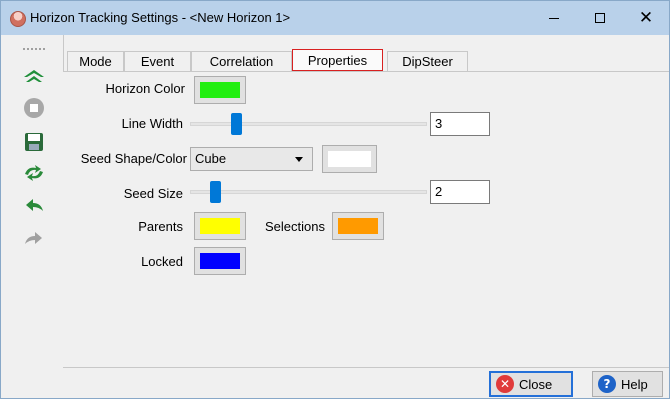 Image resolution: width=670 pixels, height=399 pixels. I want to click on locked-color-button, so click(220, 261).